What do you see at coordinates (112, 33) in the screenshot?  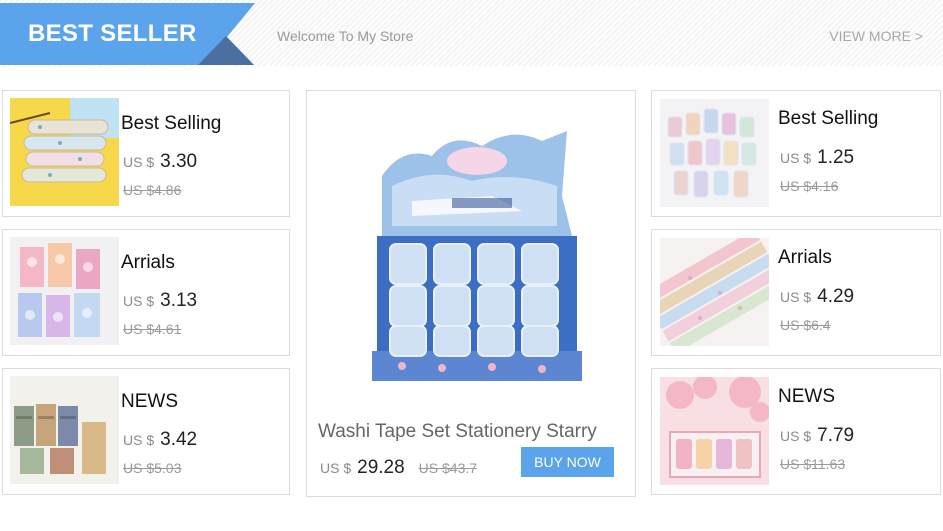 I see `banner-title: BEST SELLER` at bounding box center [112, 33].